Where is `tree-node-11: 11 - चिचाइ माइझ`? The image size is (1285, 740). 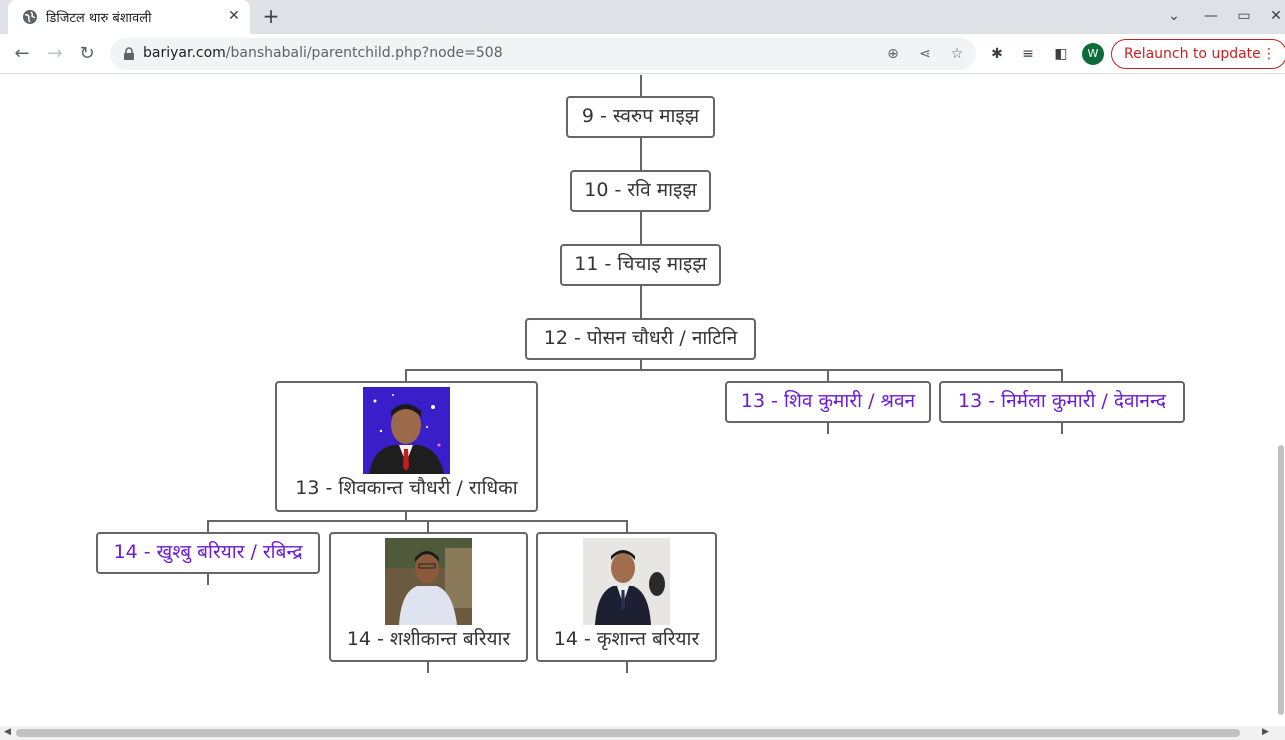 tree-node-11: 11 - चिचाइ माइझ is located at coordinates (640, 265).